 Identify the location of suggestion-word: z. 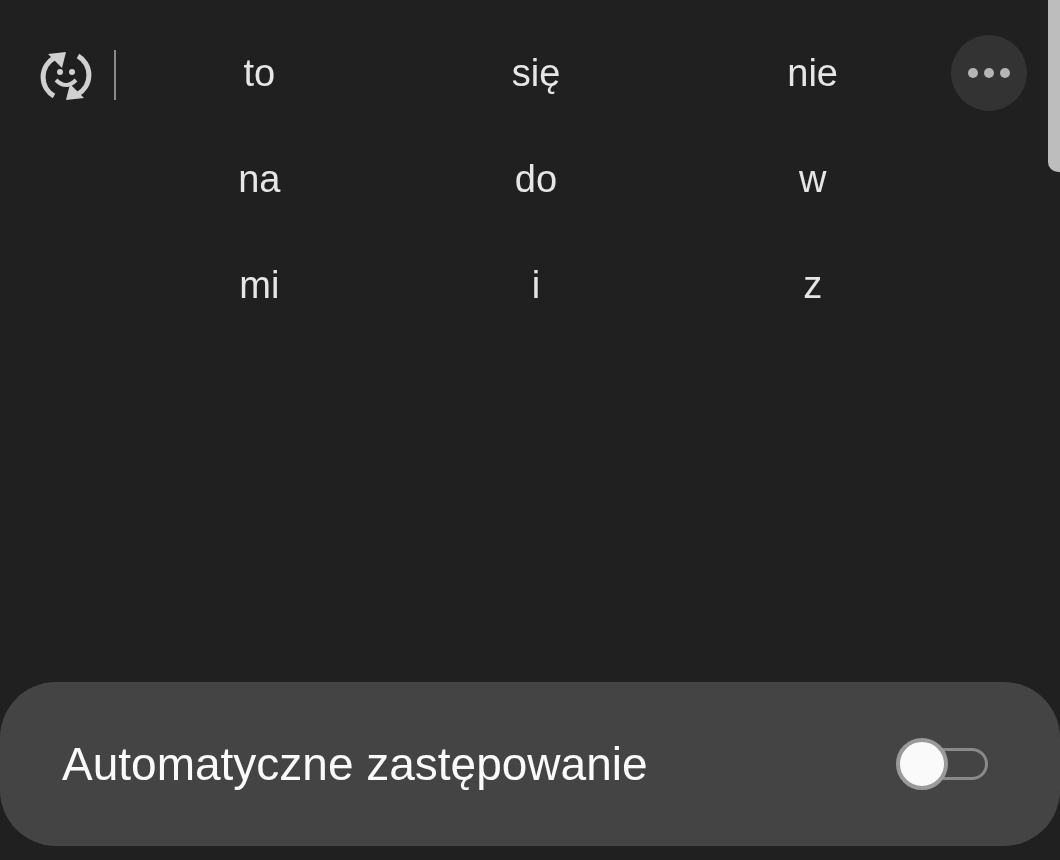
(813, 270).